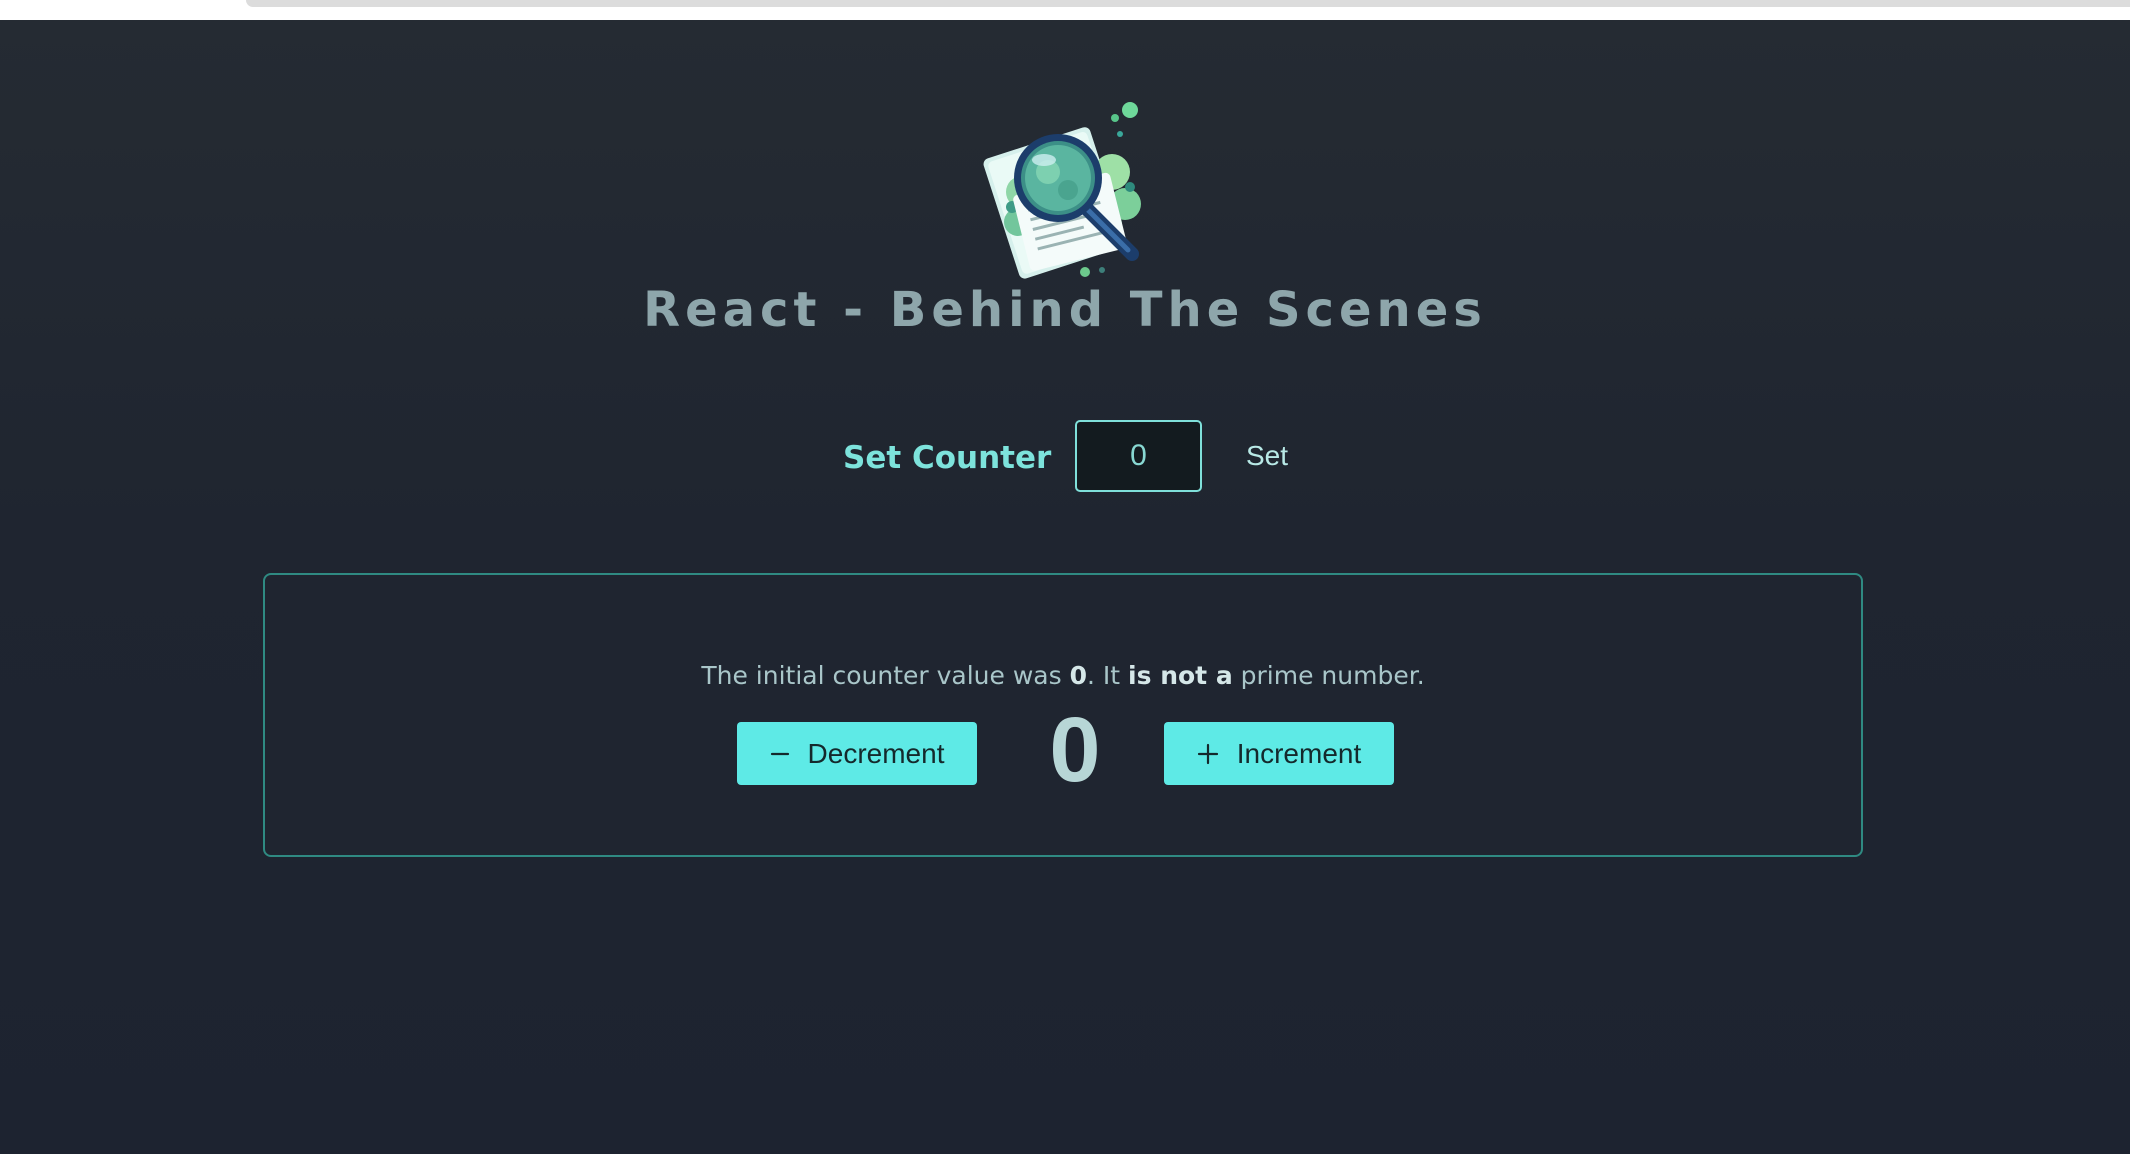  Describe the element at coordinates (1188, 3) in the screenshot. I see `browser-scrollbar` at that location.